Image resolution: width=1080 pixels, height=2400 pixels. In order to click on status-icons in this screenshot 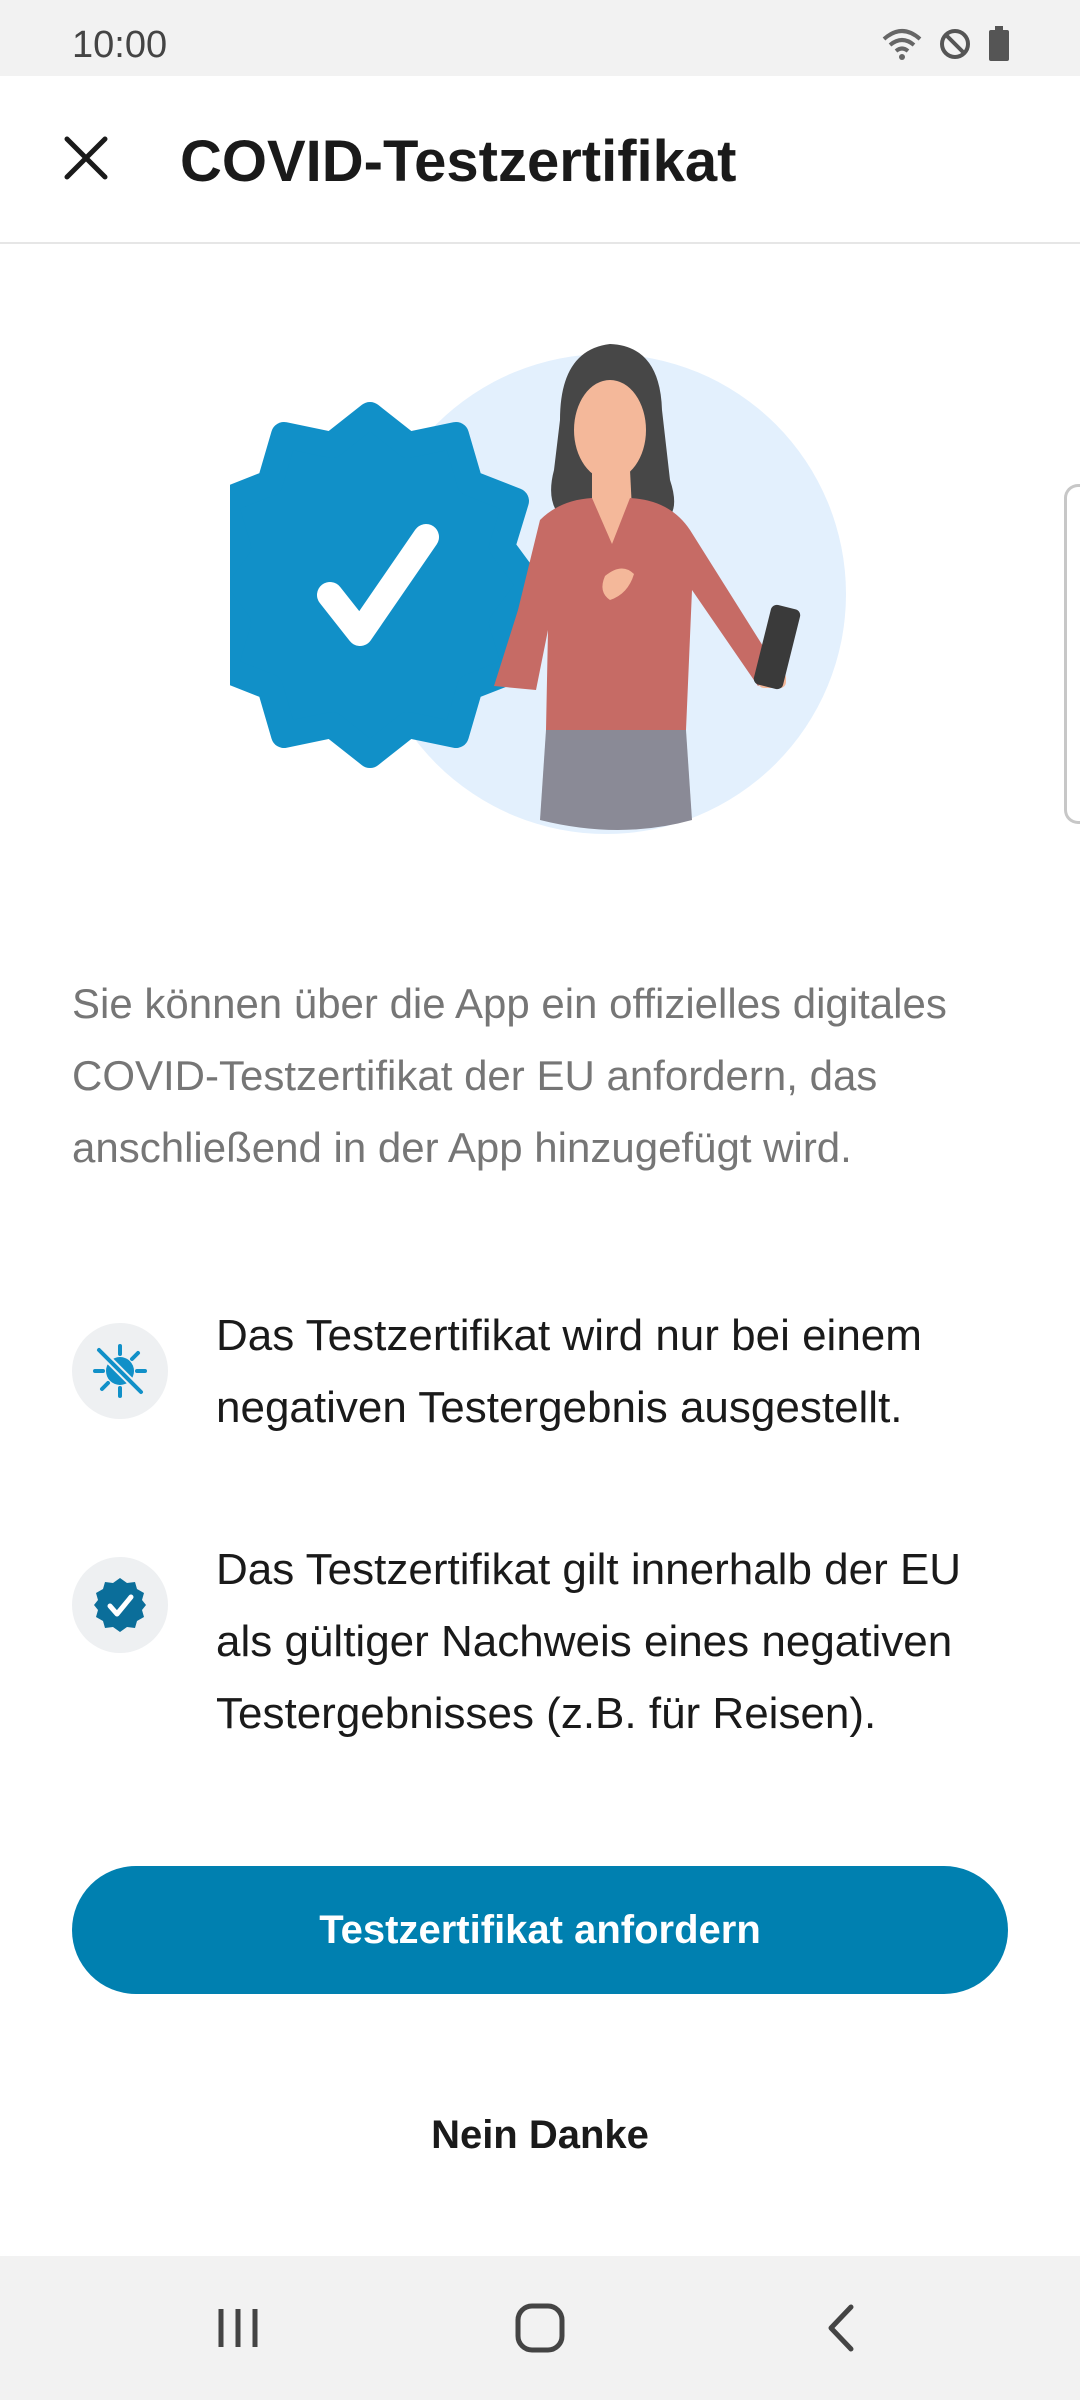, I will do `click(946, 44)`.